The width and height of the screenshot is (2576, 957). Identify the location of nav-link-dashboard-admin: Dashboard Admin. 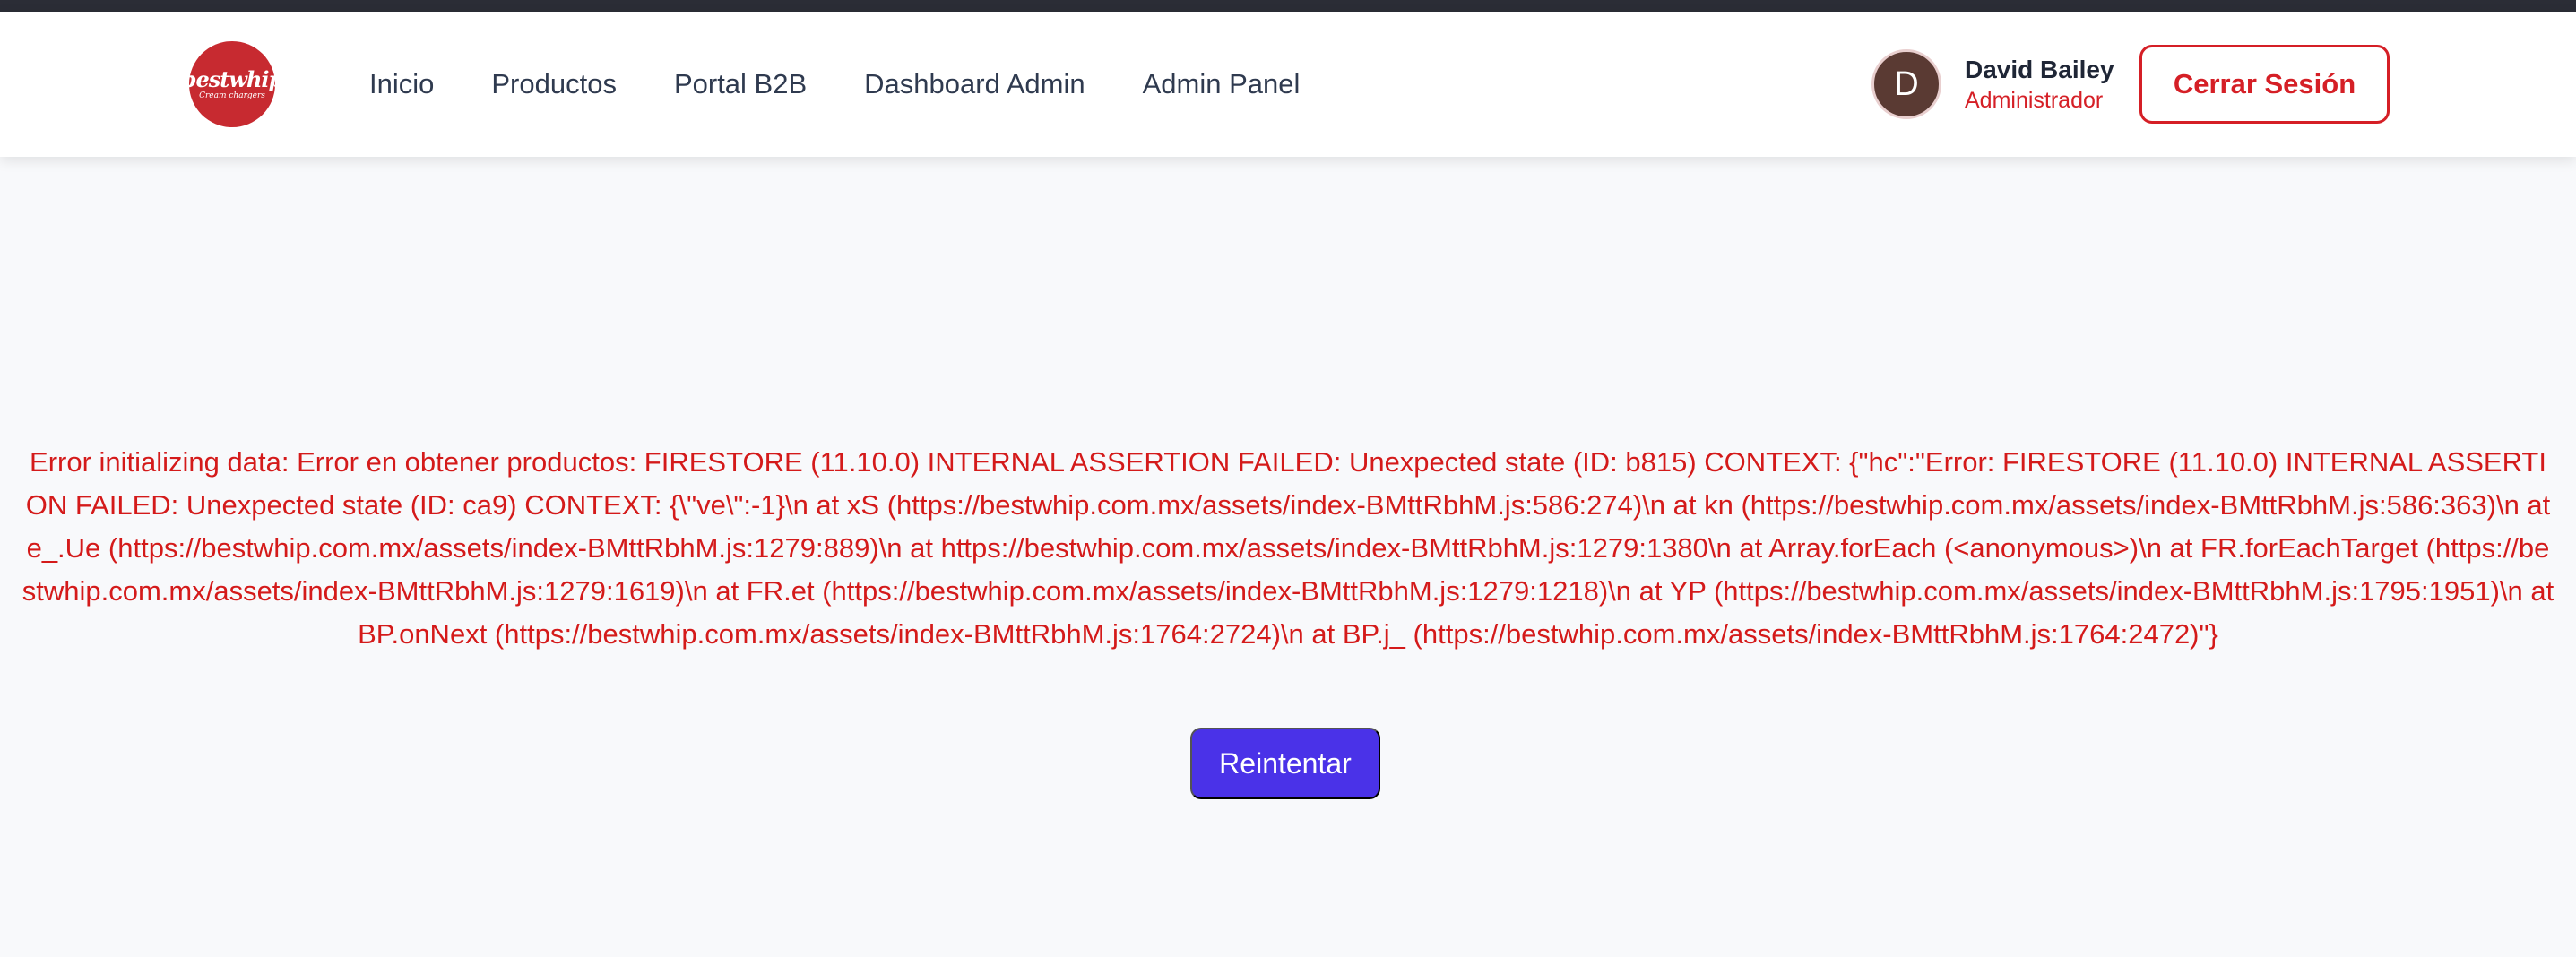
(974, 84).